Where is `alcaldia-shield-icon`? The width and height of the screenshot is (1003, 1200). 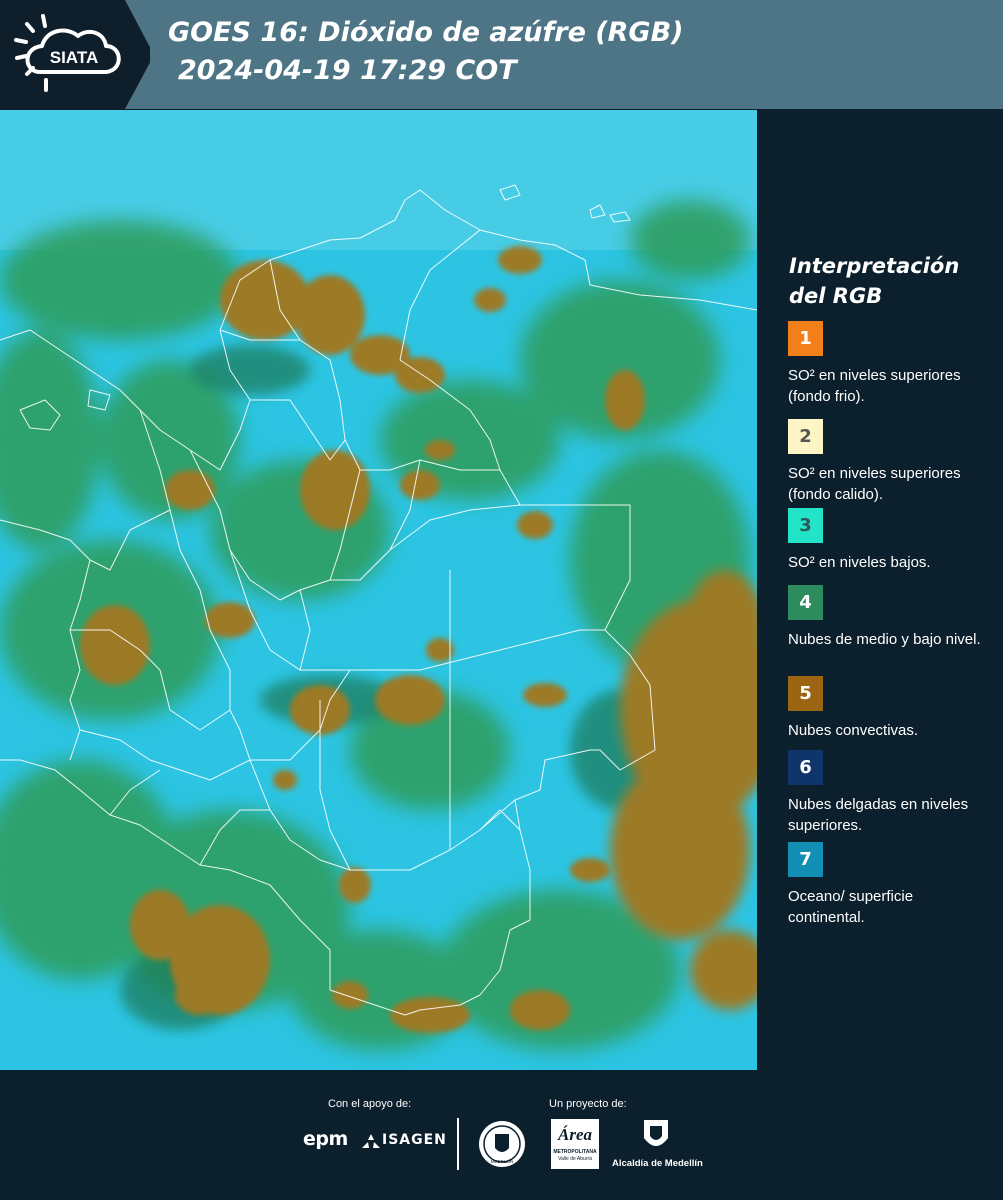 alcaldia-shield-icon is located at coordinates (656, 1133).